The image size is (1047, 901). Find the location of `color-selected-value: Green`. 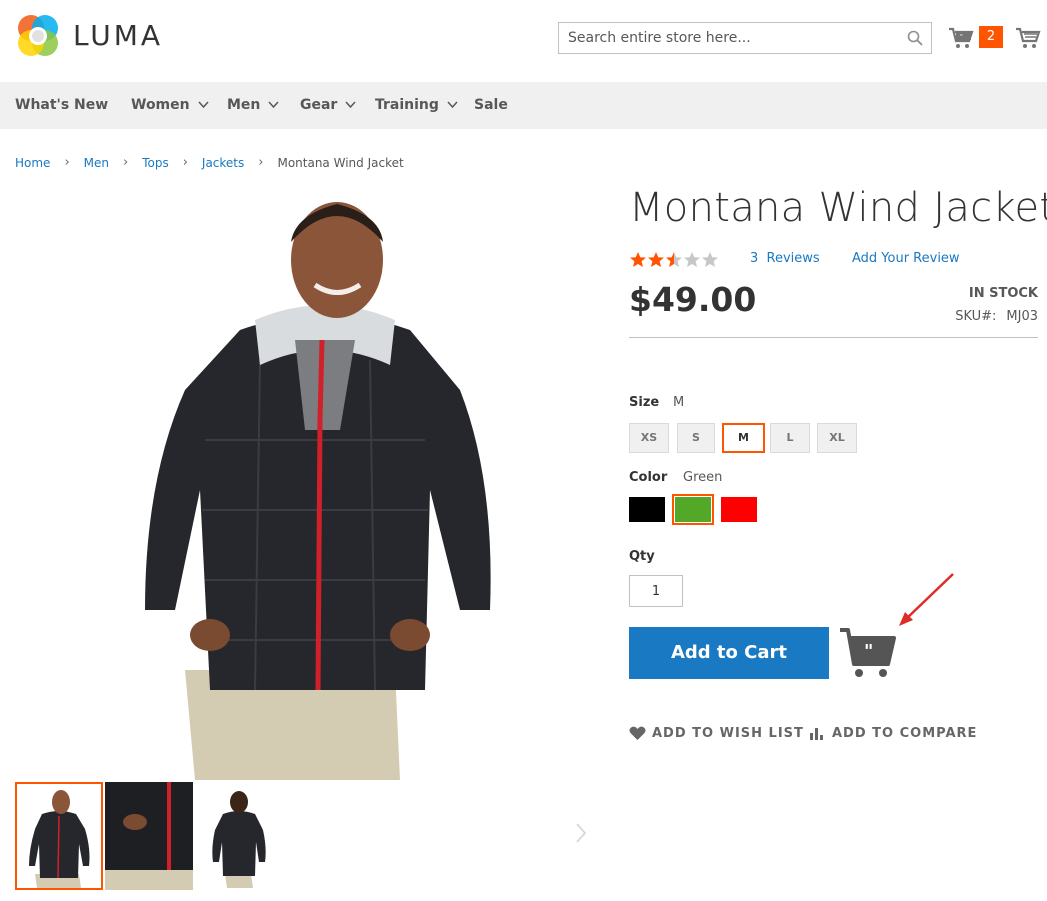

color-selected-value: Green is located at coordinates (703, 477).